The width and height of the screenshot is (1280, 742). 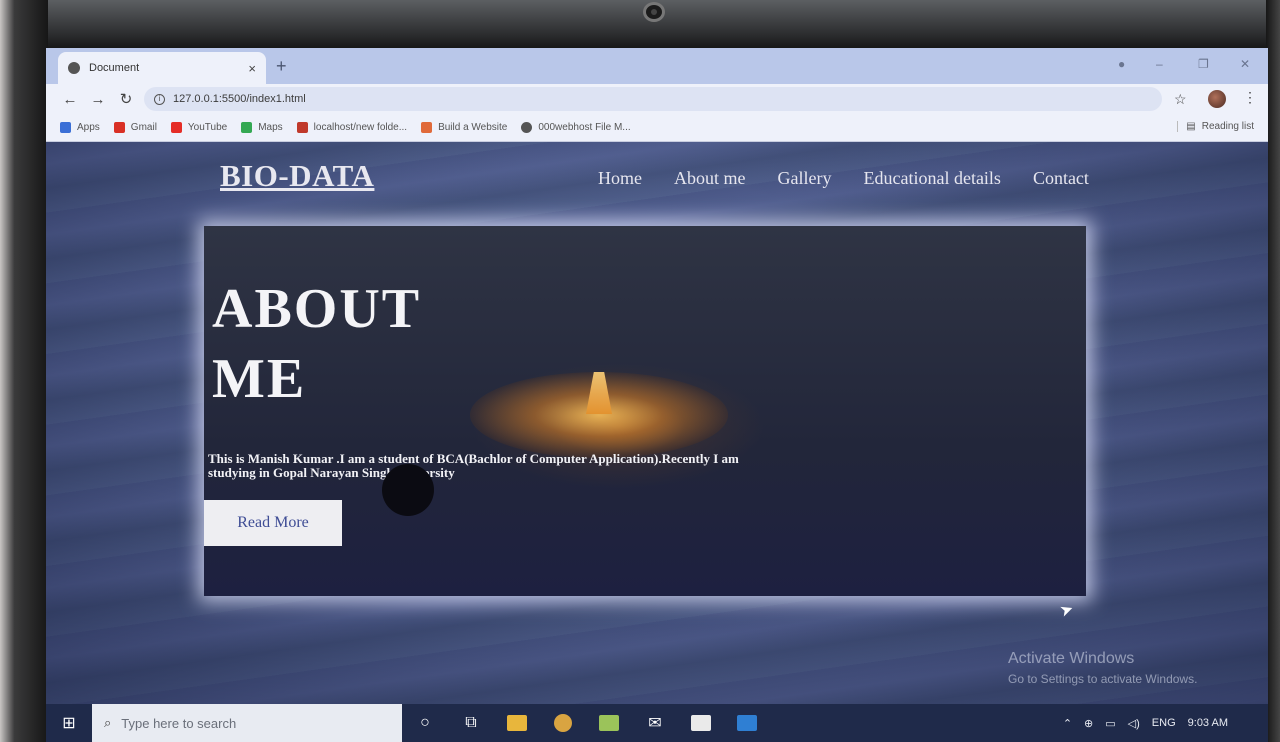 I want to click on bookmark-label: Build a Website, so click(x=473, y=127).